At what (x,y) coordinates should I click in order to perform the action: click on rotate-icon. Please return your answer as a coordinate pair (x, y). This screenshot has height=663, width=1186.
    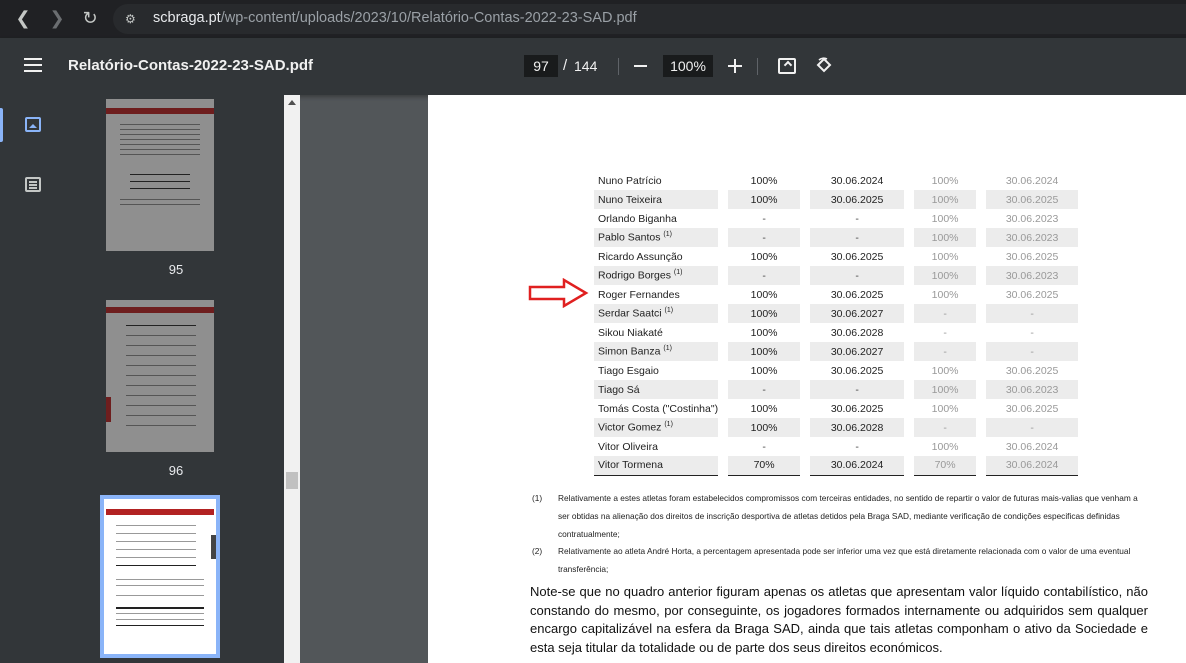
    Looking at the image, I should click on (824, 66).